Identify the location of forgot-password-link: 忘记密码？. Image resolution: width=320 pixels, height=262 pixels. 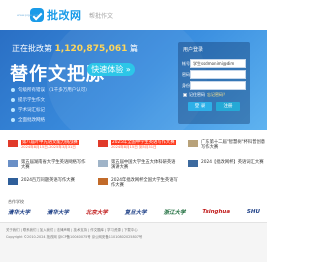
(217, 95).